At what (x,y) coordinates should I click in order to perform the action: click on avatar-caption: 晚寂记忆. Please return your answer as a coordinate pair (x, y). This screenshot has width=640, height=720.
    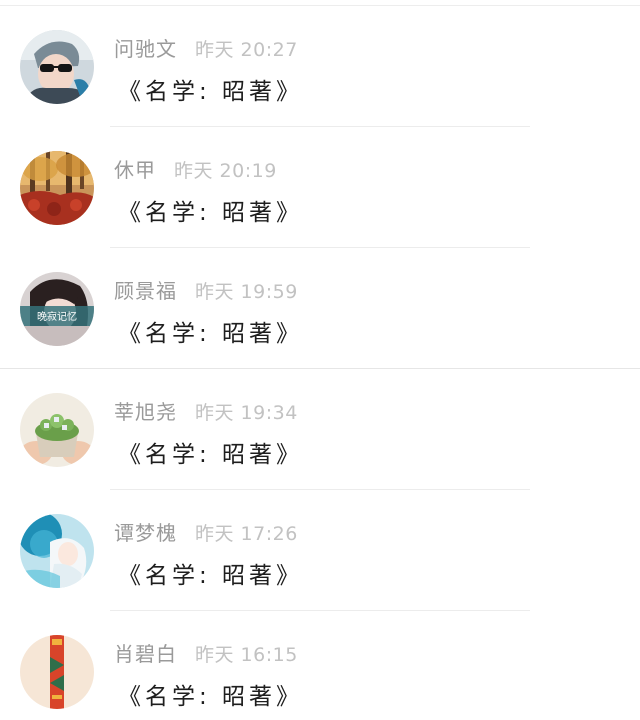
    Looking at the image, I should click on (57, 316).